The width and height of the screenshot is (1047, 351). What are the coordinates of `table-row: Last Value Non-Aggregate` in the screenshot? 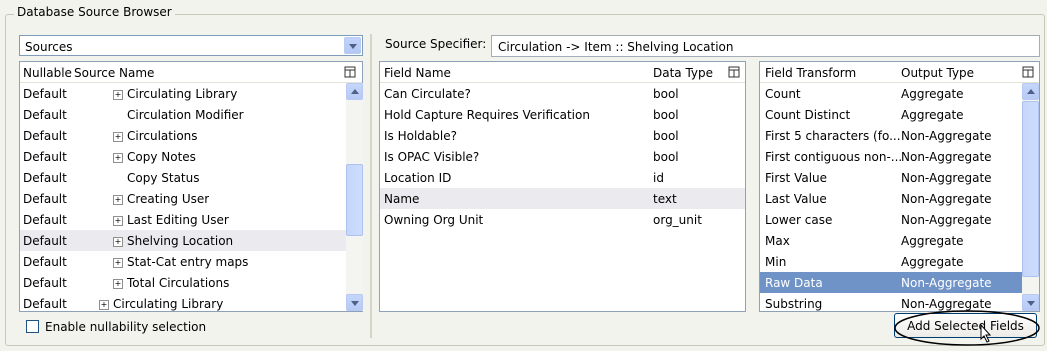 It's located at (891, 198).